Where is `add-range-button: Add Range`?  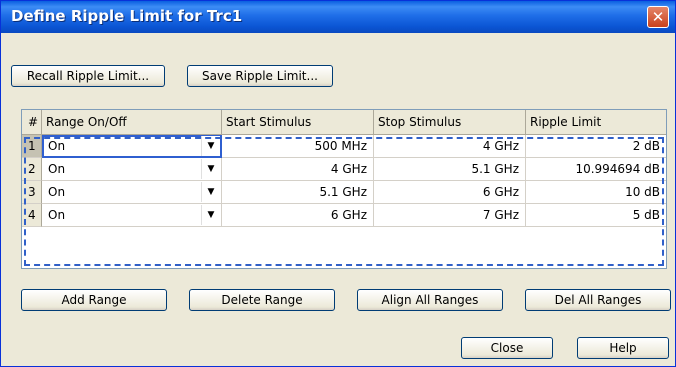 add-range-button: Add Range is located at coordinates (94, 300).